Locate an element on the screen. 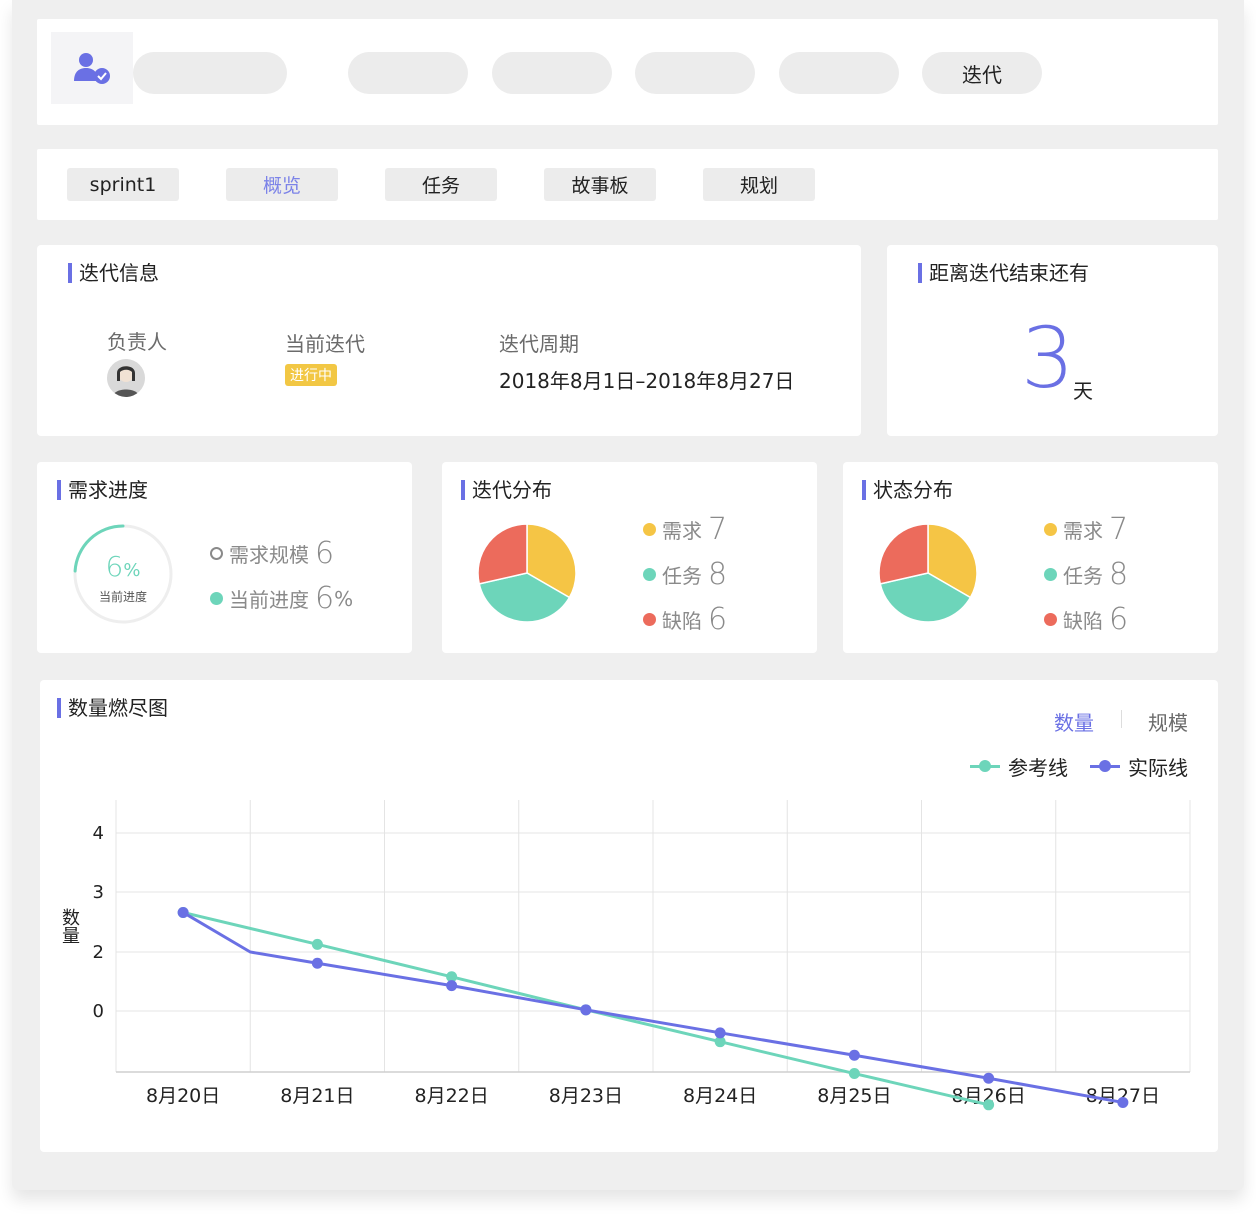 This screenshot has width=1256, height=1218. y-tick-label: 0 is located at coordinates (98, 1011).